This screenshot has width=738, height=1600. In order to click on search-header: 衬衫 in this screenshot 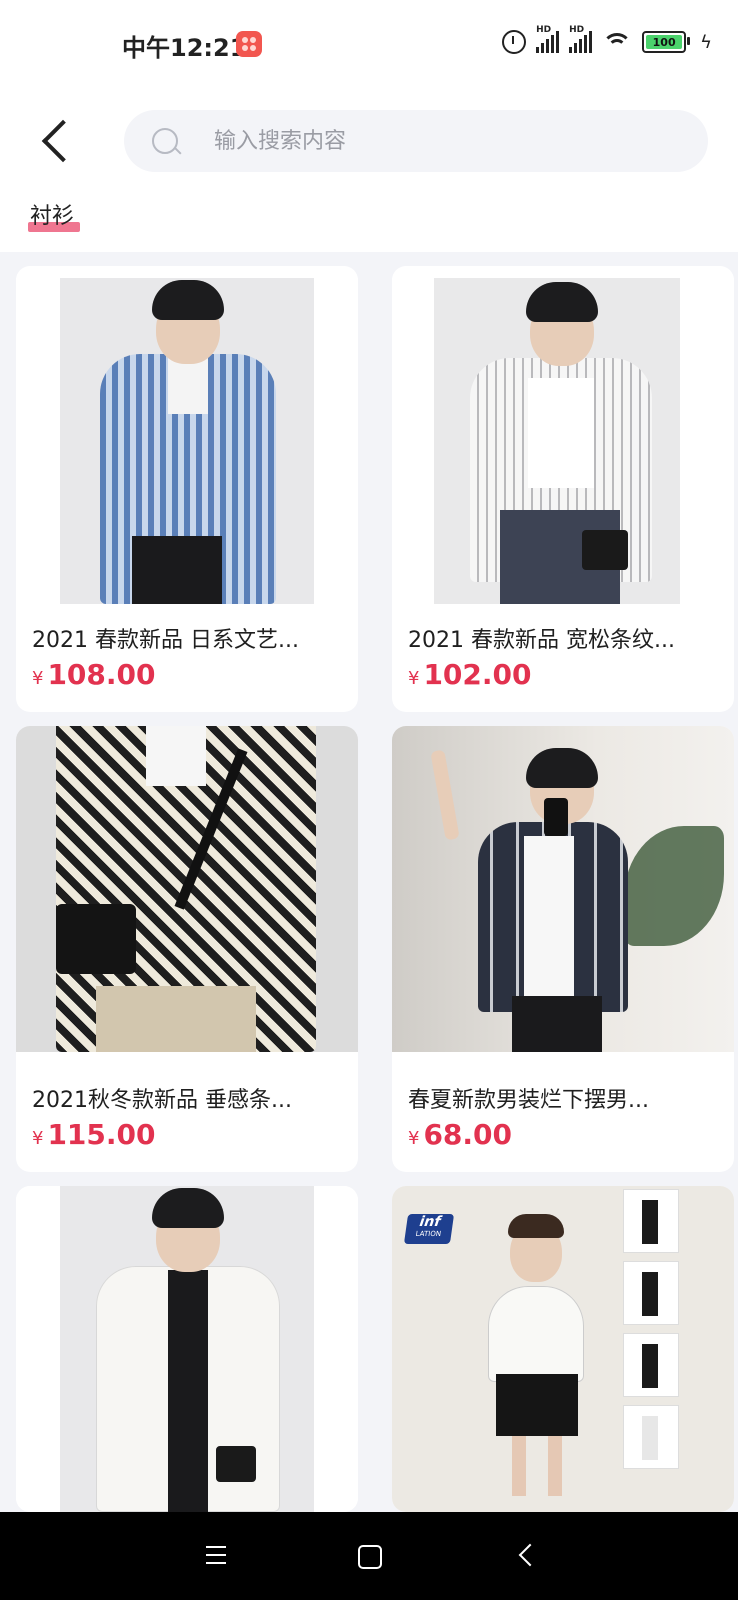, I will do `click(369, 172)`.